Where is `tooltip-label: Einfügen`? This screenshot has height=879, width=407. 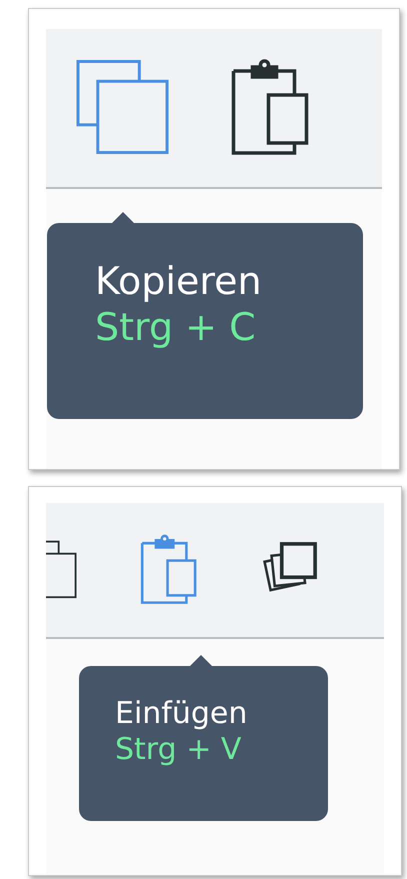 tooltip-label: Einfügen is located at coordinates (181, 714).